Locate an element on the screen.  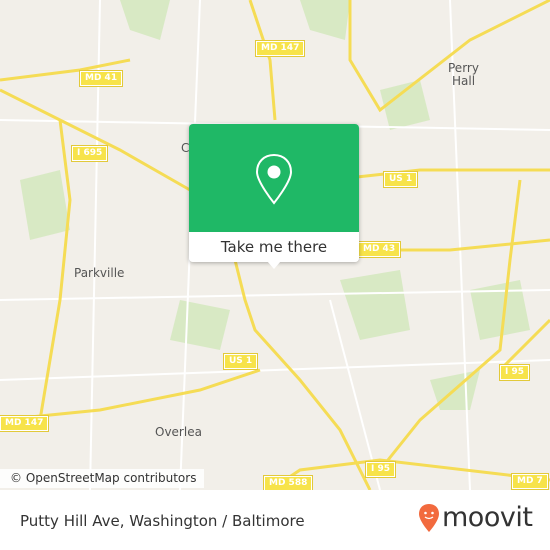
take-me-there-button: Take me there is located at coordinates (274, 247).